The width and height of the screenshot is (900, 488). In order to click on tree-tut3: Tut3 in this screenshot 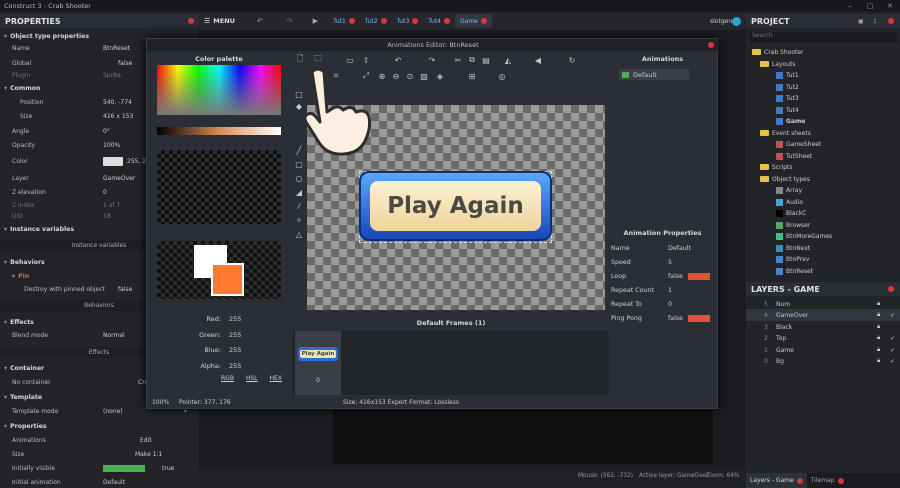, I will do `click(787, 98)`.